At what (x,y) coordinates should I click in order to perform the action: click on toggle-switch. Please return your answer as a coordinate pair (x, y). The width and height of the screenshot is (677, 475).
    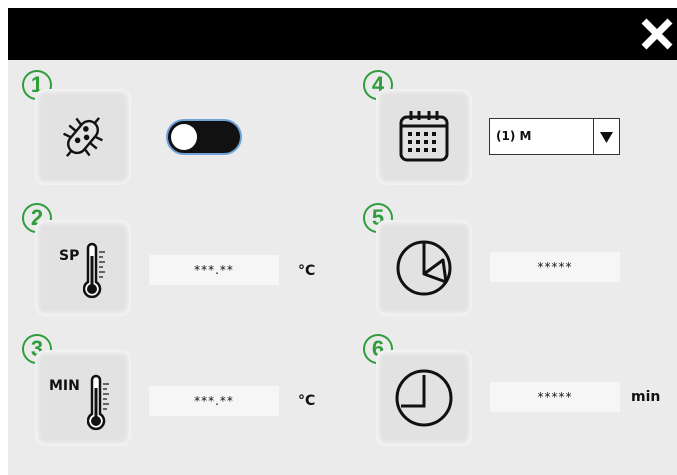
    Looking at the image, I should click on (204, 137).